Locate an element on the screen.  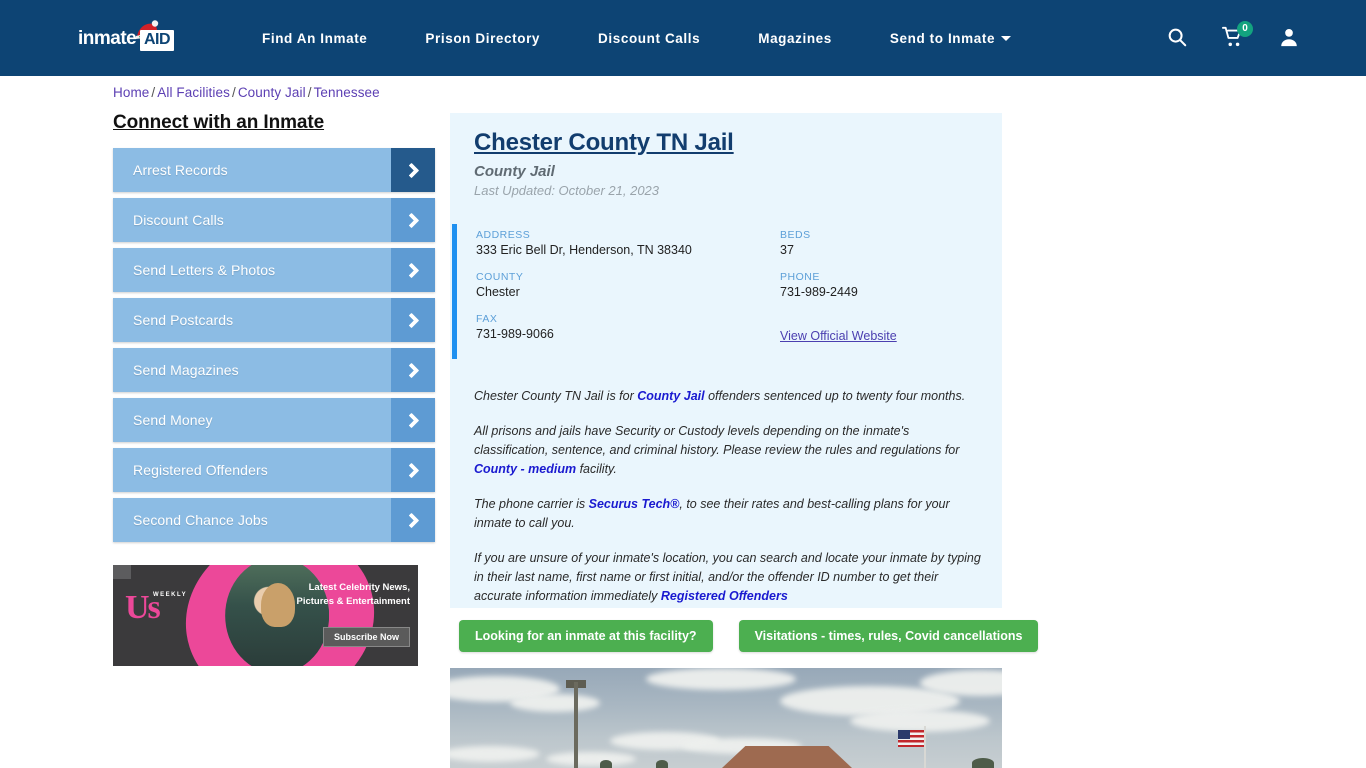
sidebar-item-discount-calls: Discount Calls is located at coordinates (274, 220).